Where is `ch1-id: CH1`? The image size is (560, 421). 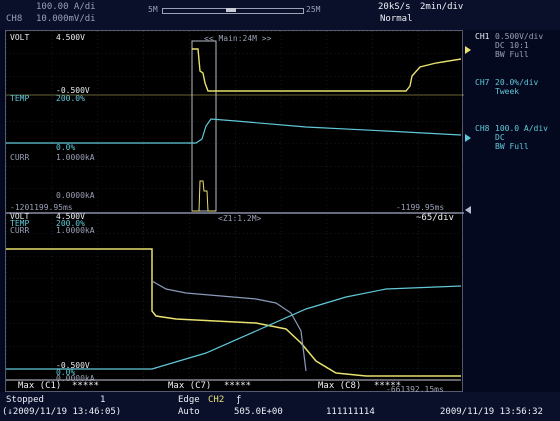 ch1-id: CH1 is located at coordinates (482, 36).